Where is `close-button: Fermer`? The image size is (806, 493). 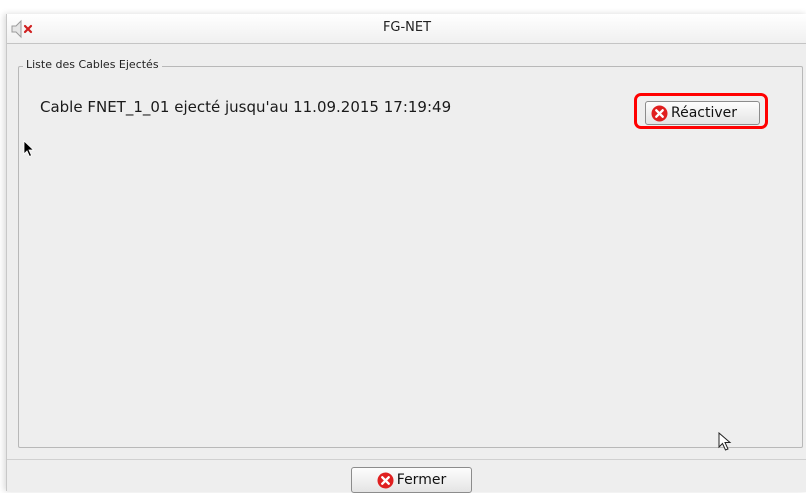 close-button: Fermer is located at coordinates (411, 480).